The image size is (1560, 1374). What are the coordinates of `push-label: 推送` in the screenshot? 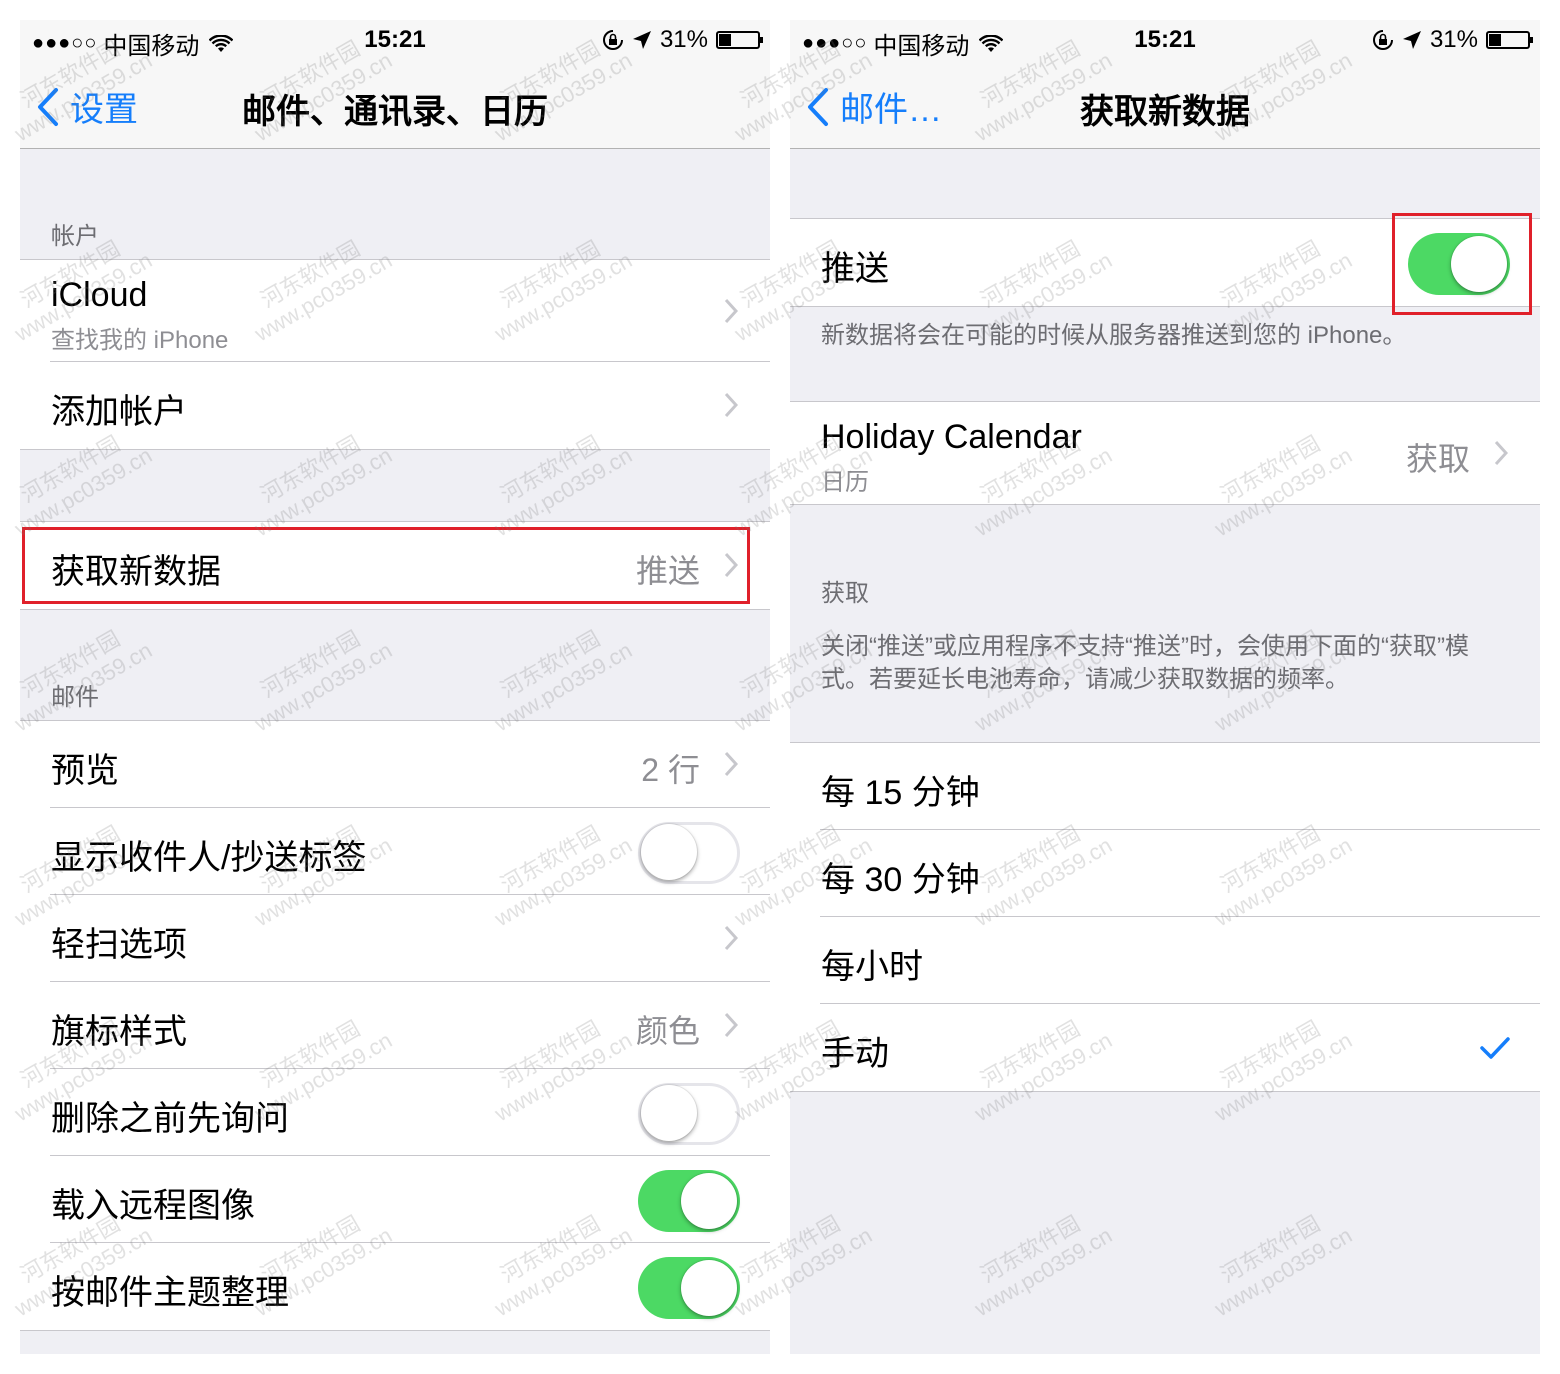 It's located at (855, 269).